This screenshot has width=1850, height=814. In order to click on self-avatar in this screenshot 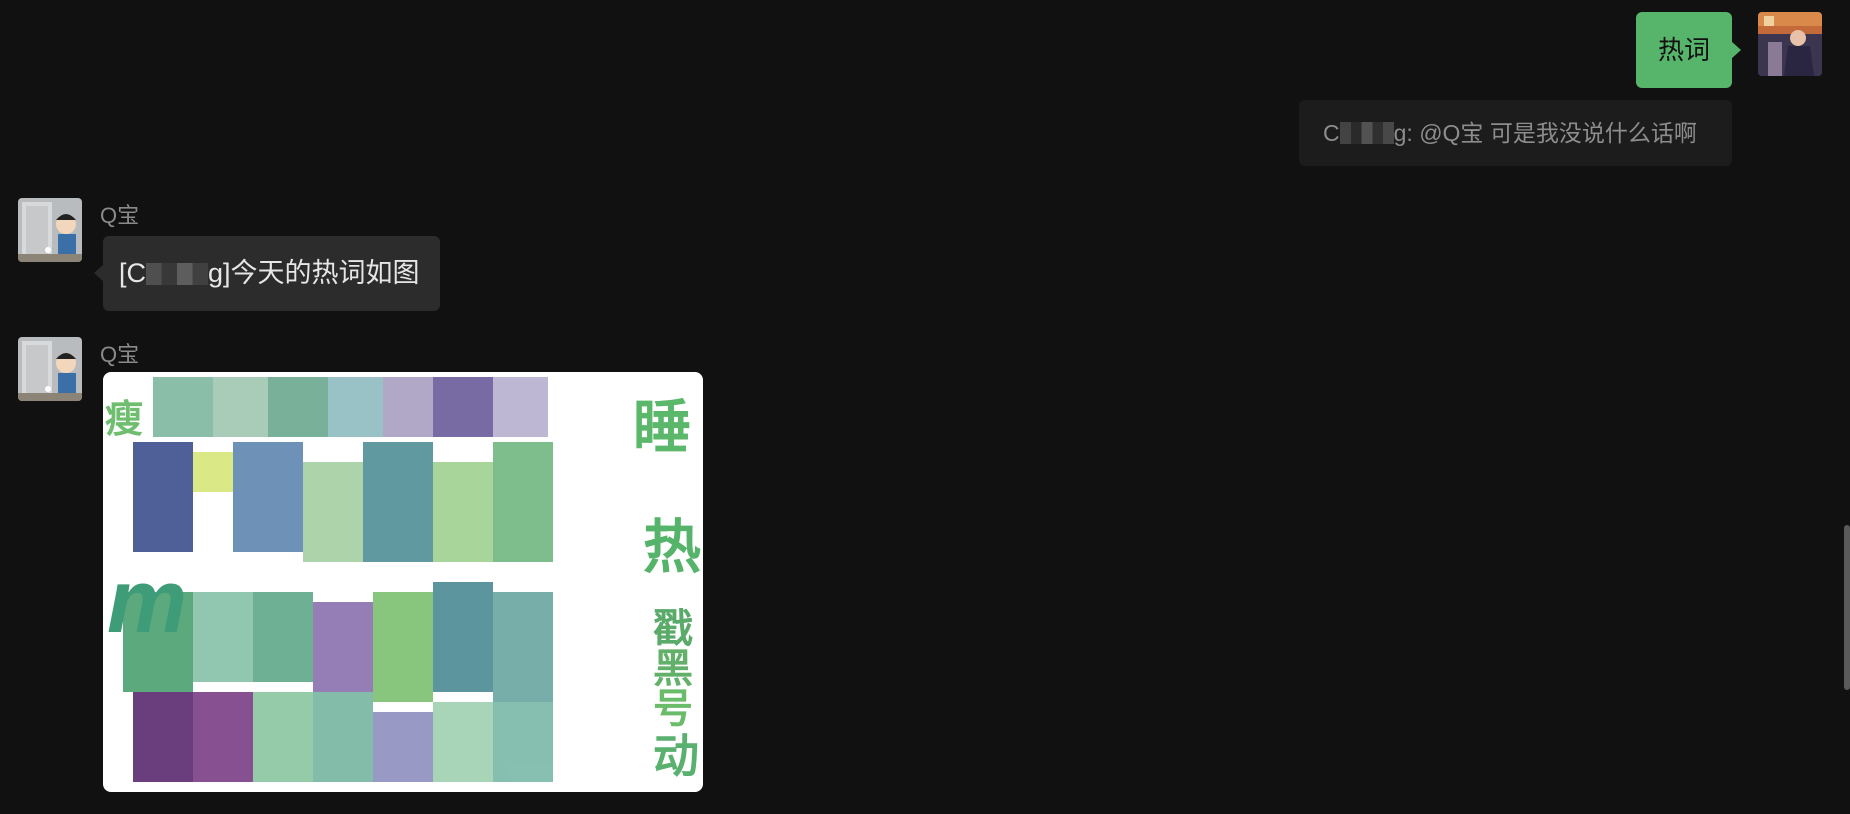, I will do `click(1790, 44)`.